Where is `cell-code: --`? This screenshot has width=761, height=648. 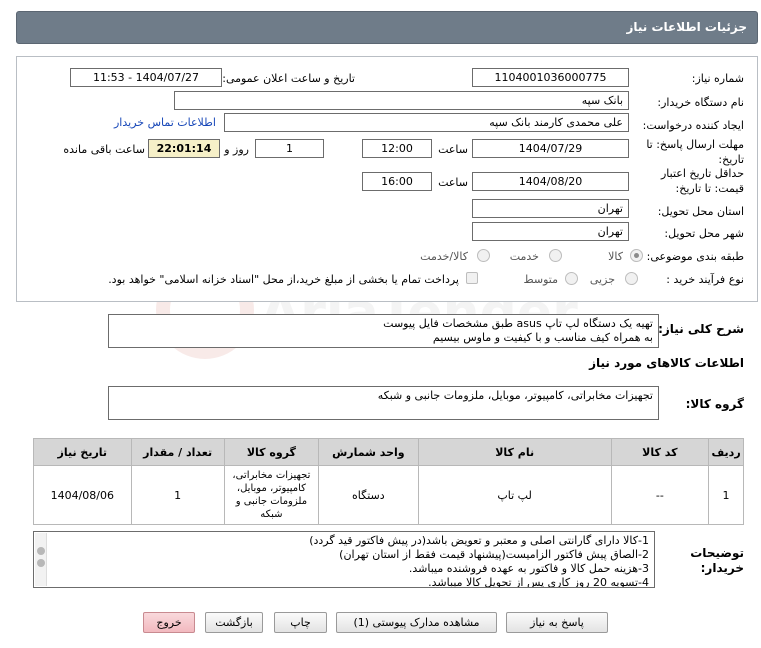
cell-code: -- is located at coordinates (660, 495).